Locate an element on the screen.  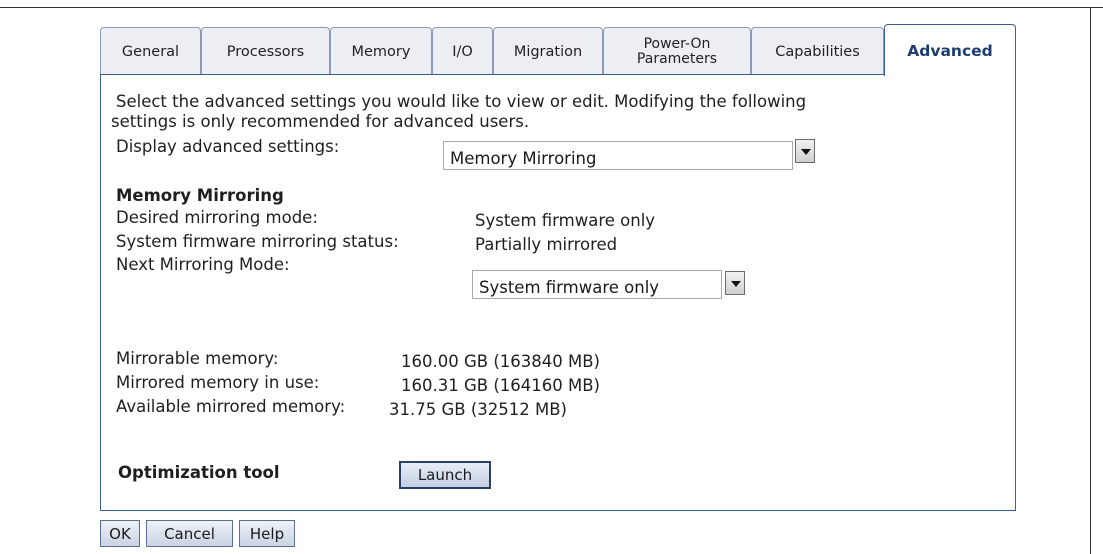
available-mirrored-value: 31.75 GB (32512 MB) is located at coordinates (478, 409).